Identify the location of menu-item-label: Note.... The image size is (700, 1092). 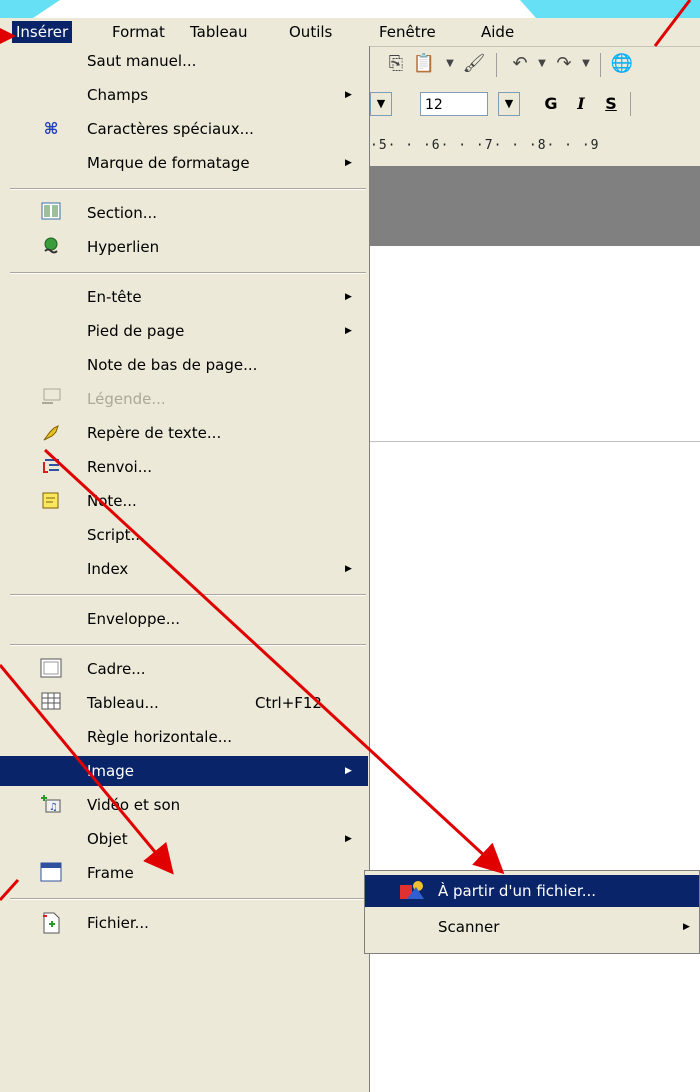
(112, 501).